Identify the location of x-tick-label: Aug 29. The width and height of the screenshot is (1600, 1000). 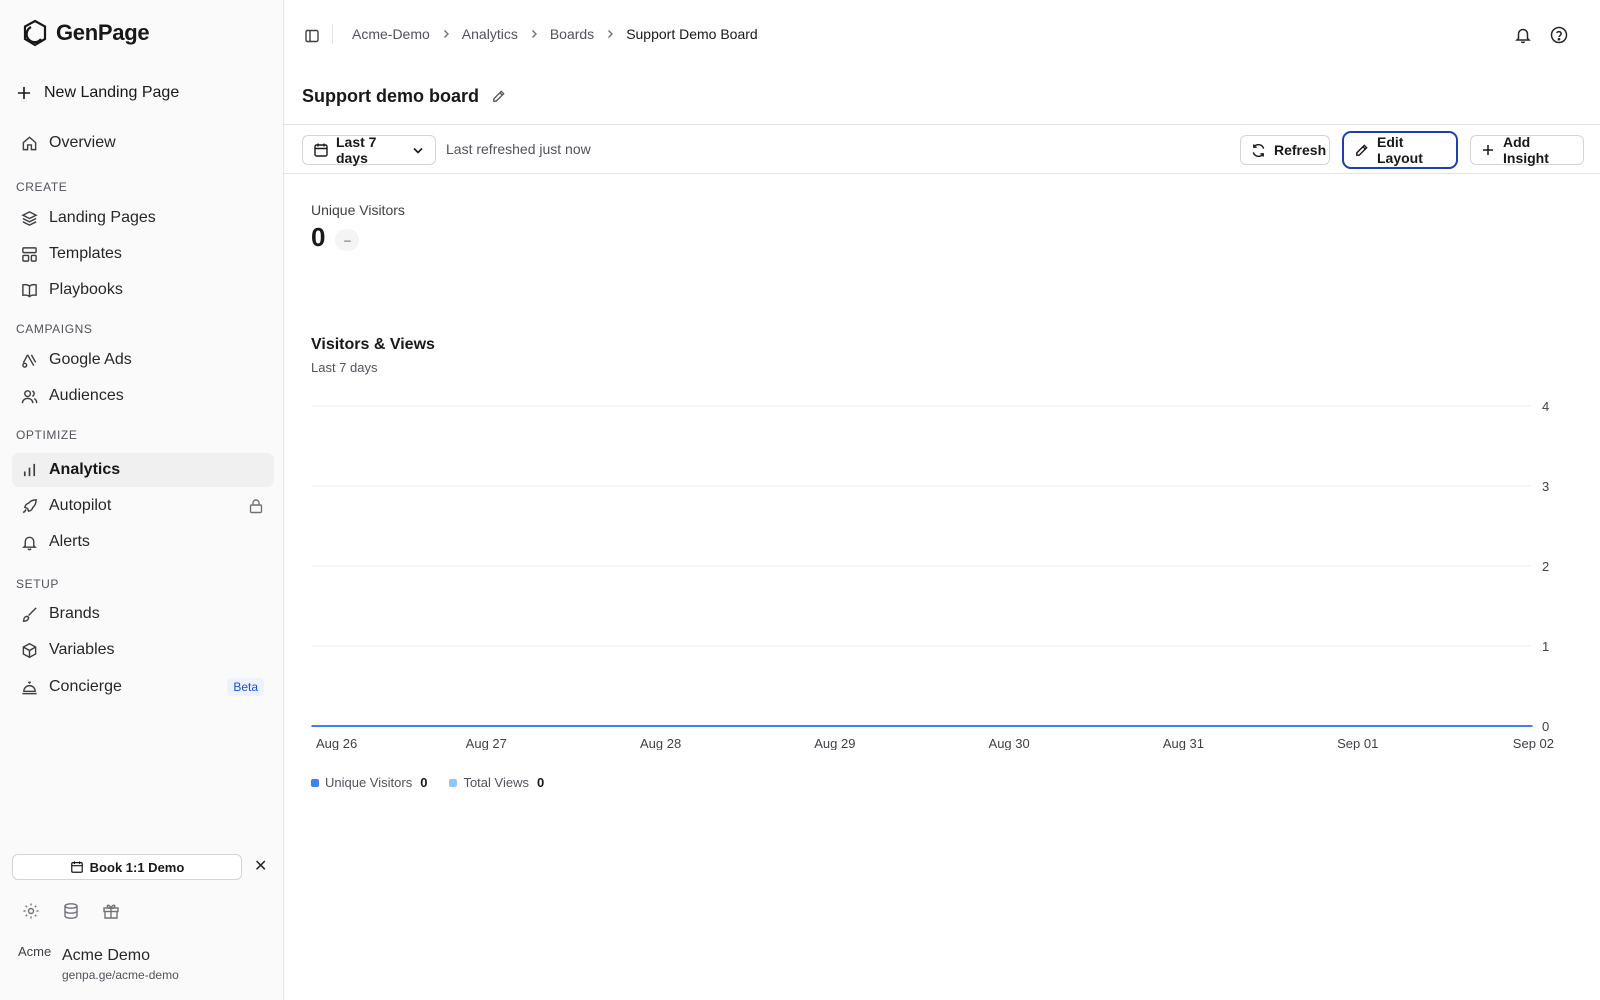
(834, 743).